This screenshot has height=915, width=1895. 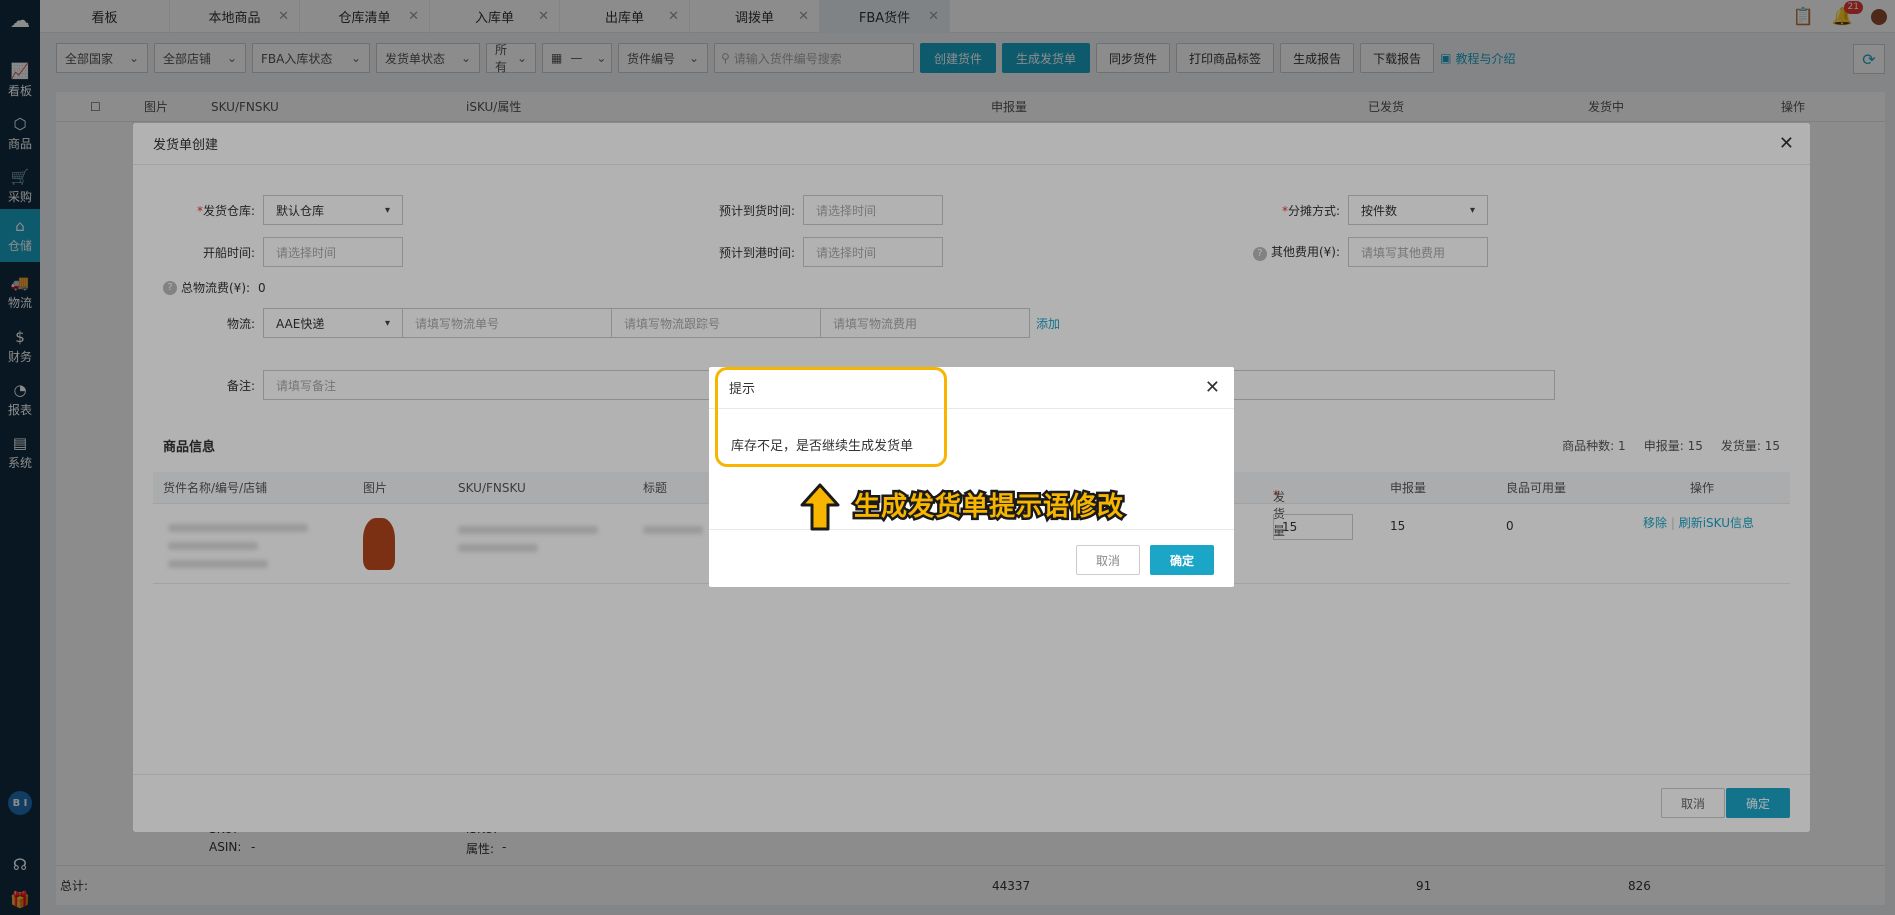 I want to click on close-icon: ✕, so click(x=1212, y=387).